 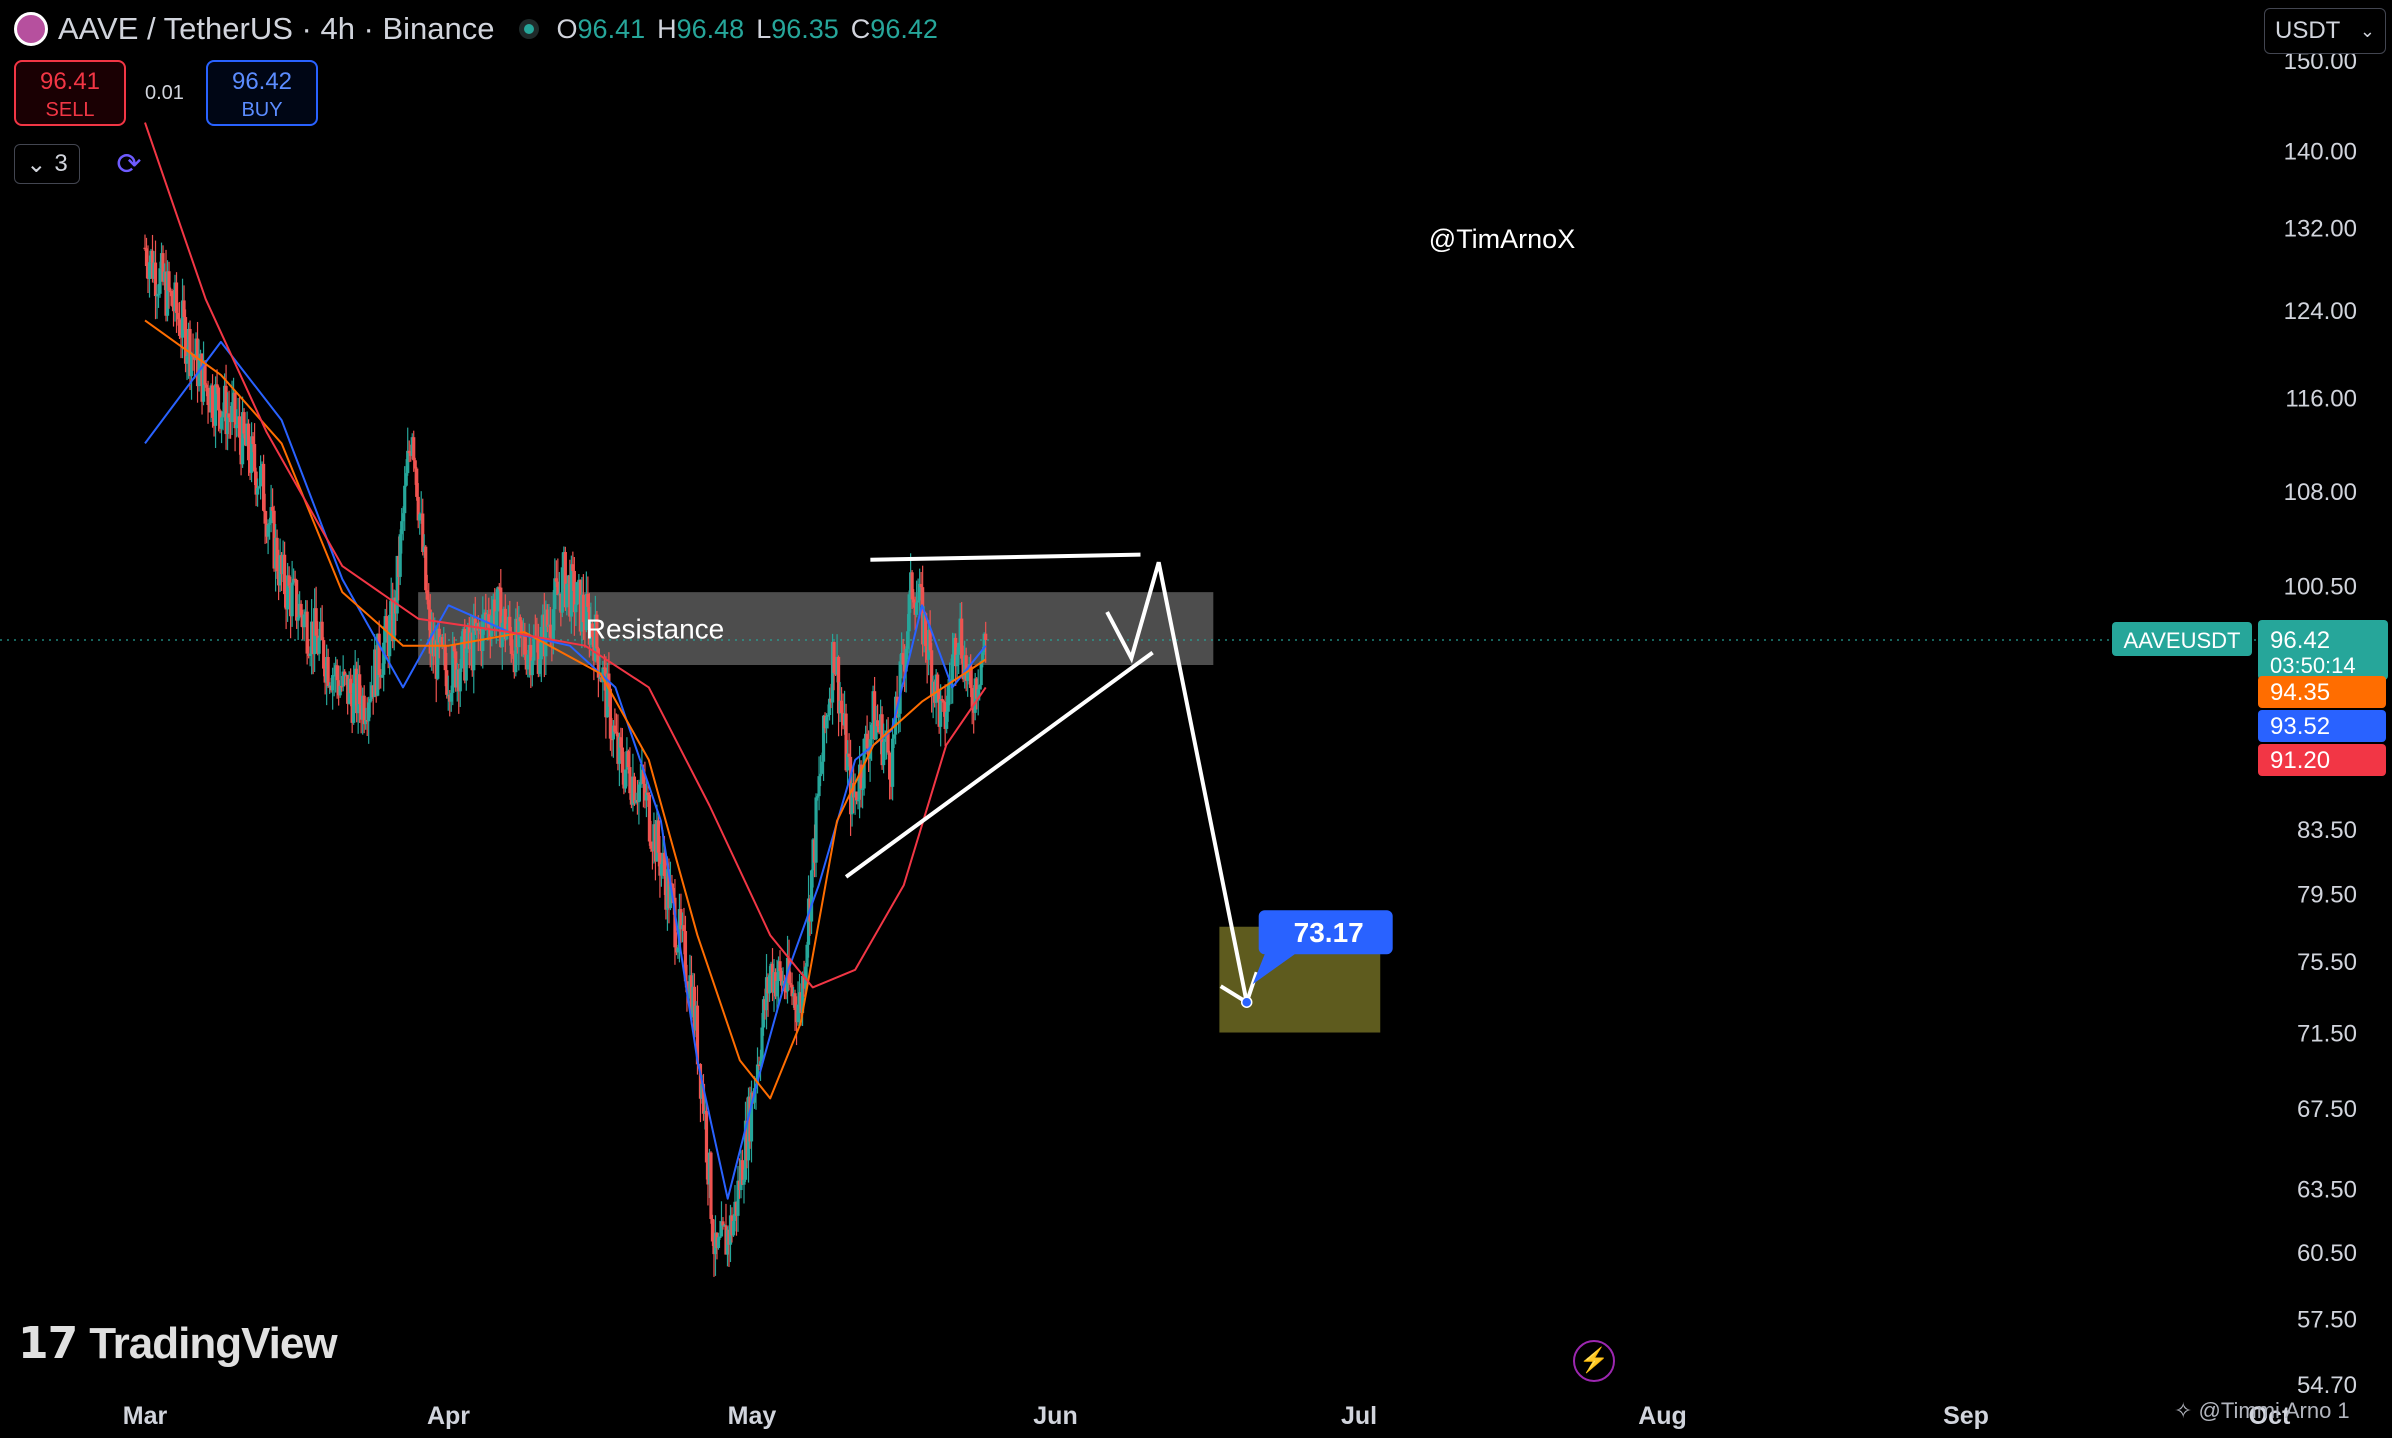 I want to click on y-axis-tick: 83.50, so click(x=2327, y=830).